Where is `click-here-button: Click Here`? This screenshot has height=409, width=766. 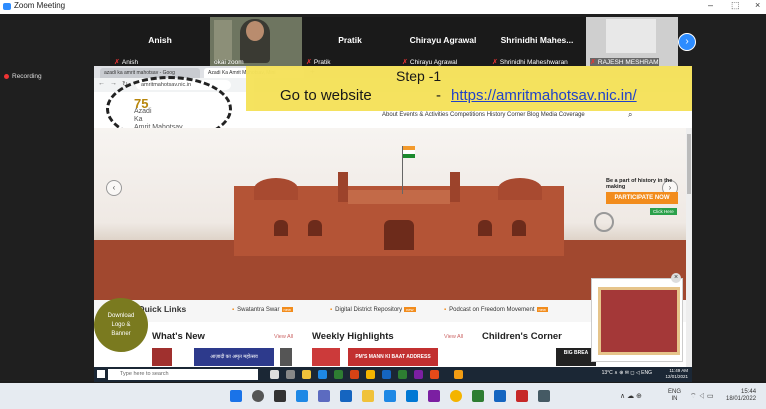 click-here-button: Click Here is located at coordinates (663, 211).